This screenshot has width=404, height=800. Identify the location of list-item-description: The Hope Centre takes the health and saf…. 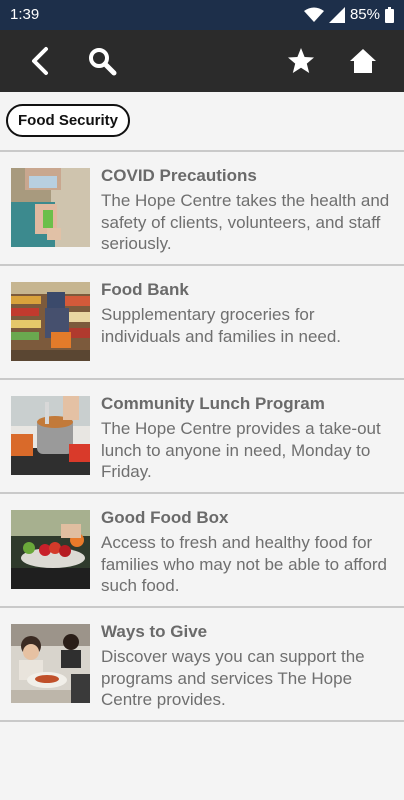
(245, 222).